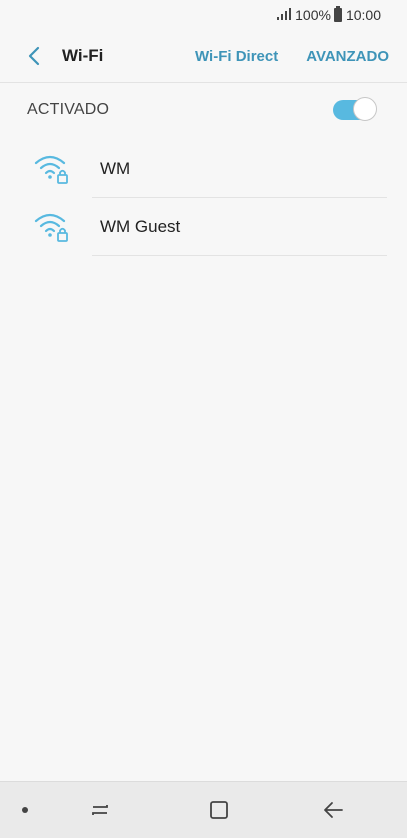  What do you see at coordinates (25, 810) in the screenshot?
I see `dot-indicator` at bounding box center [25, 810].